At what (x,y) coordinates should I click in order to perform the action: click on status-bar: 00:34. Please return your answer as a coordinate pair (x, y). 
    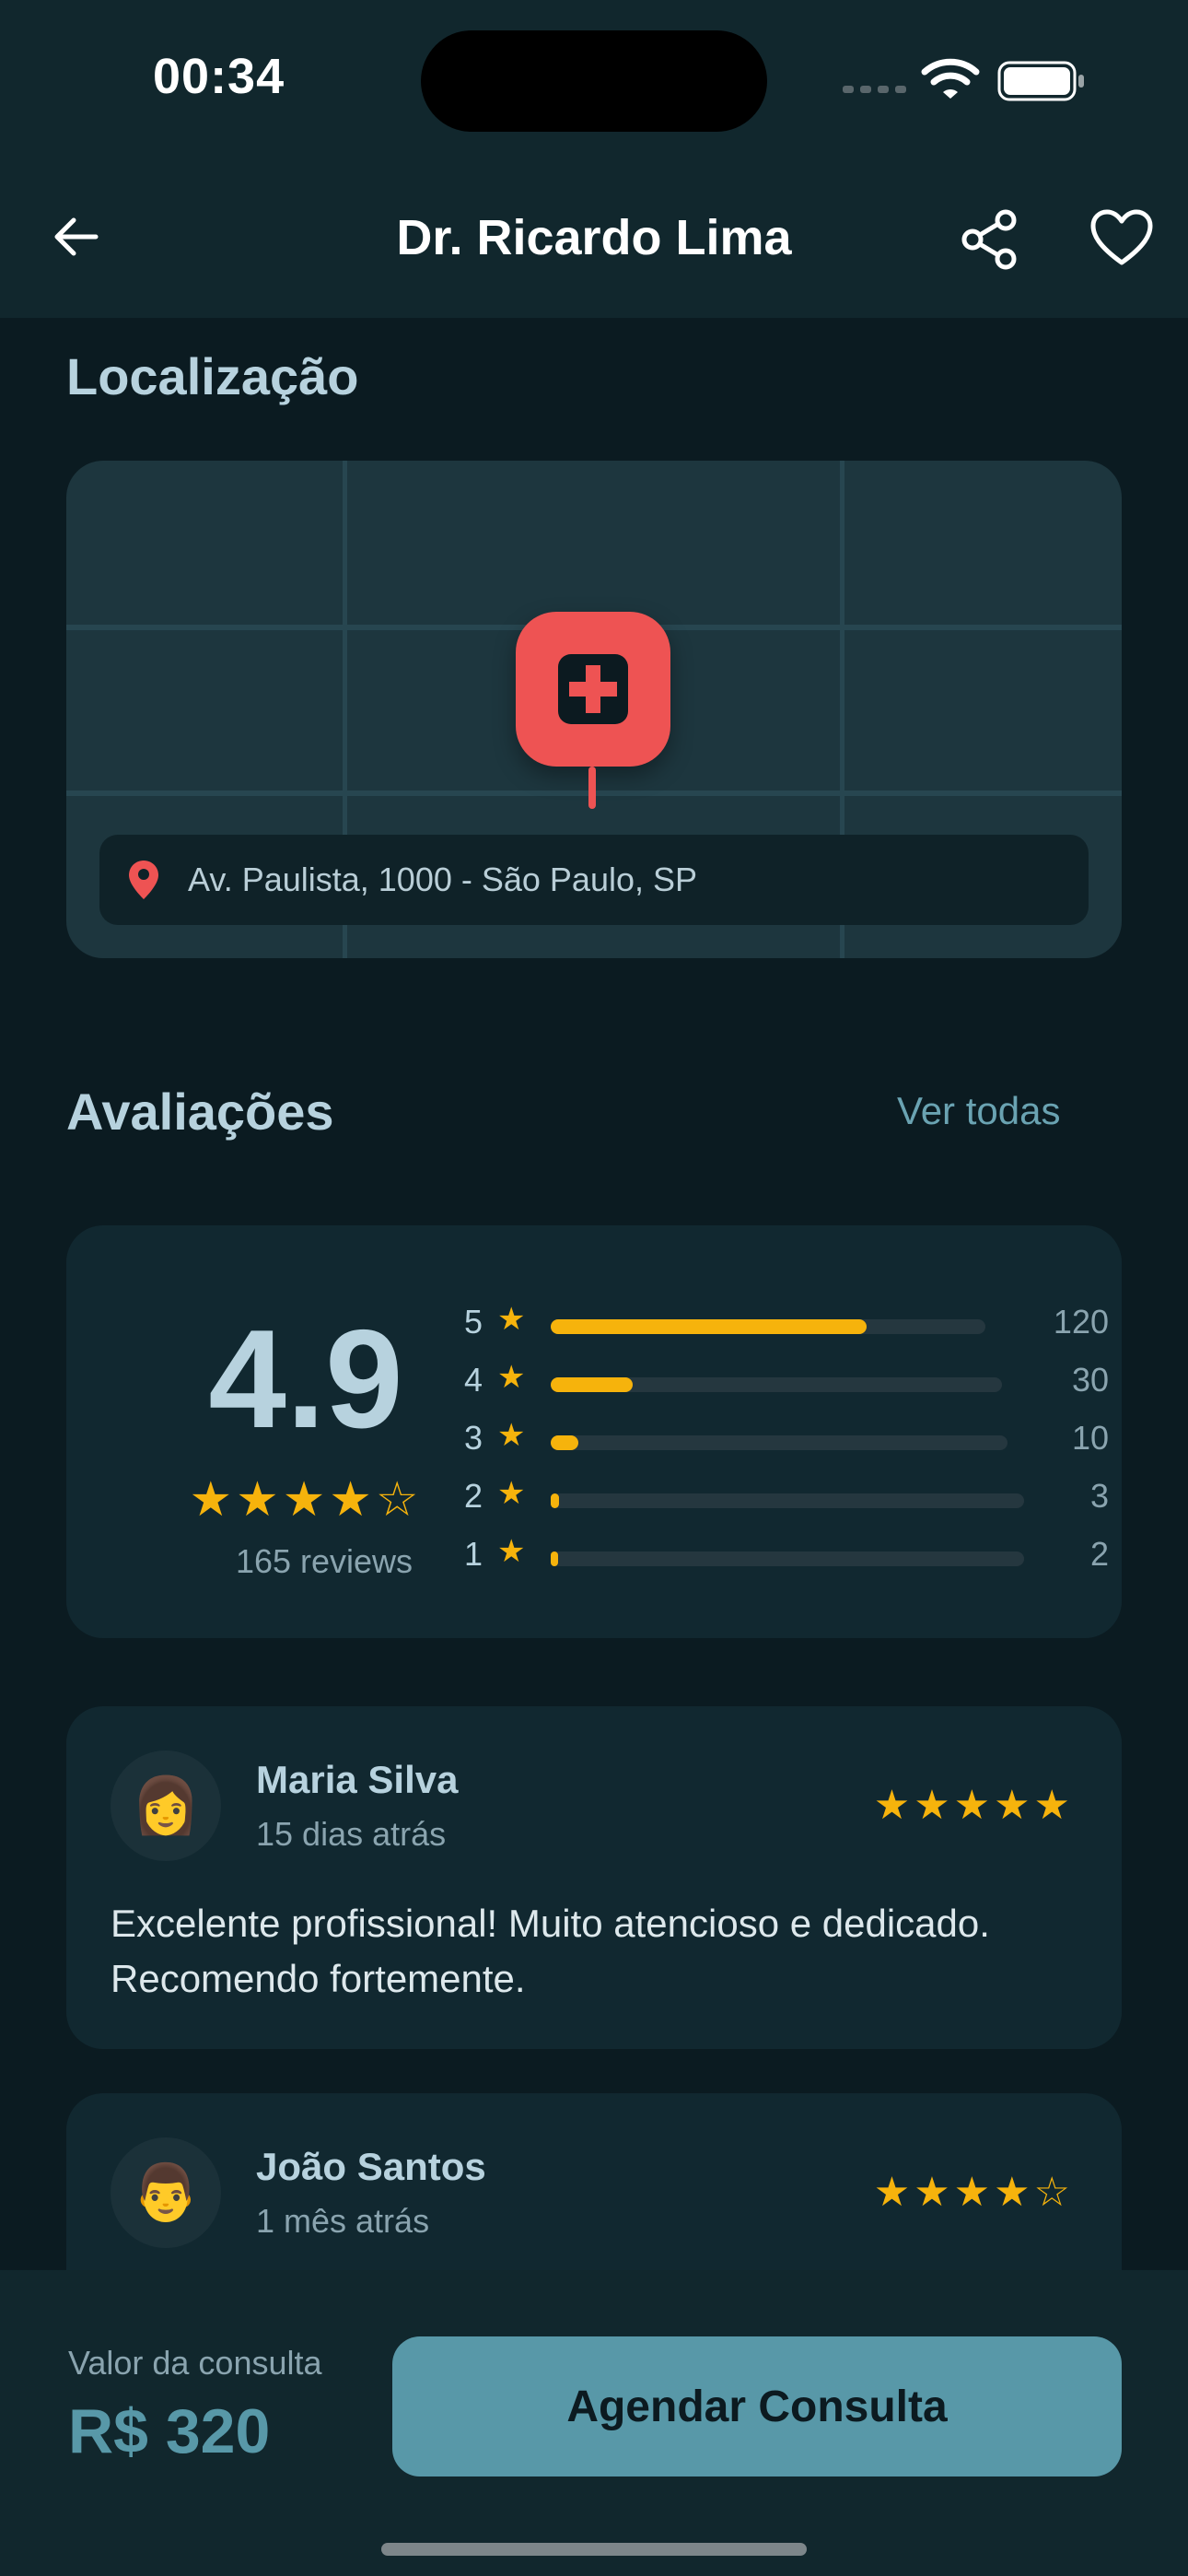
    Looking at the image, I should click on (594, 80).